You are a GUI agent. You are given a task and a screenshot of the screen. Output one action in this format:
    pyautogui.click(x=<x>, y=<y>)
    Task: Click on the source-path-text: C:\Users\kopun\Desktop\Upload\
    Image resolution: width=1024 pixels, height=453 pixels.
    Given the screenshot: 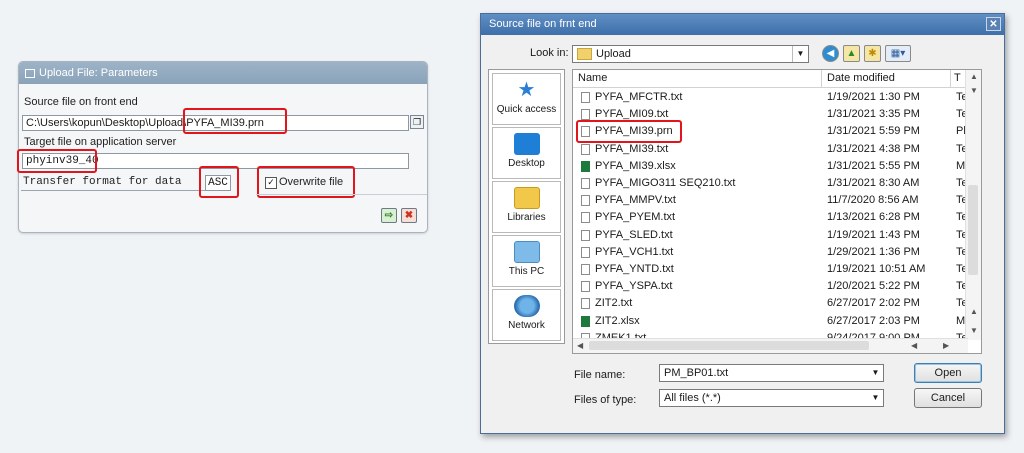 What is the action you would take?
    pyautogui.click(x=106, y=123)
    